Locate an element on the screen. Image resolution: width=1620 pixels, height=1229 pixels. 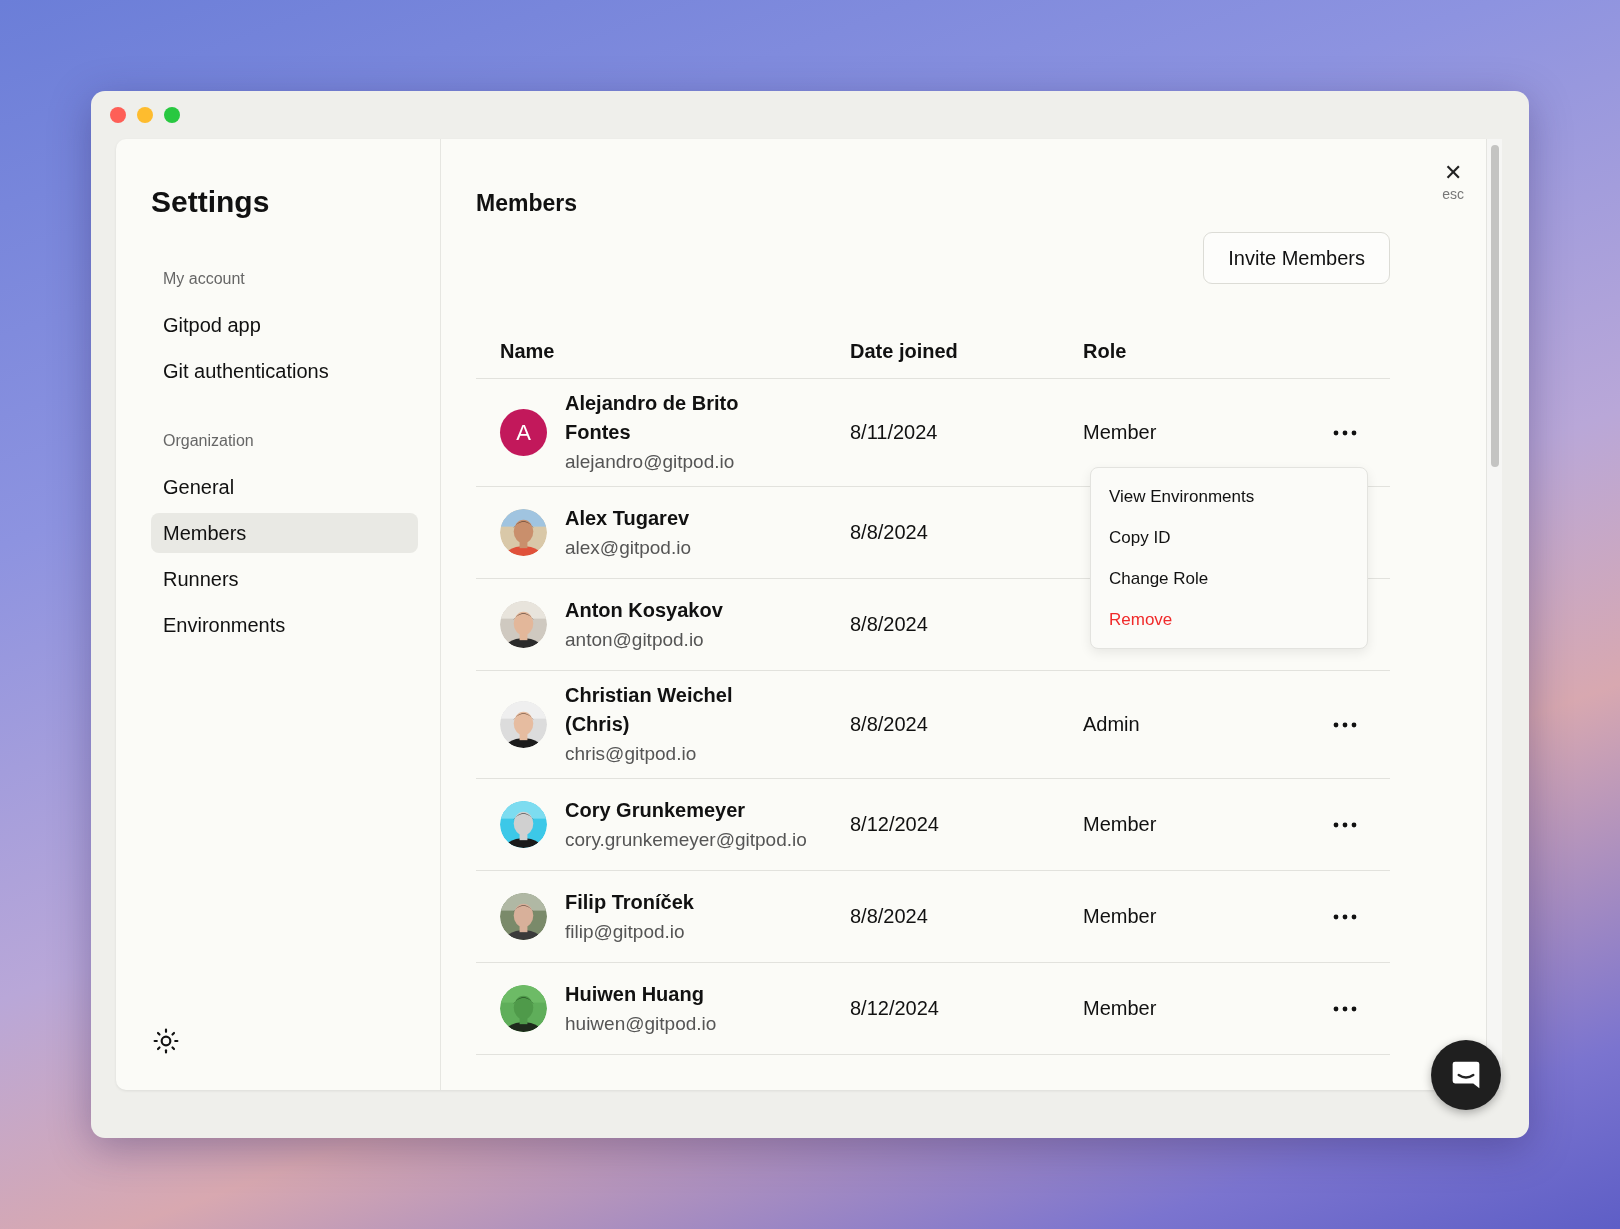
member-name: Christian Weichel (Chris) is located at coordinates (649, 710).